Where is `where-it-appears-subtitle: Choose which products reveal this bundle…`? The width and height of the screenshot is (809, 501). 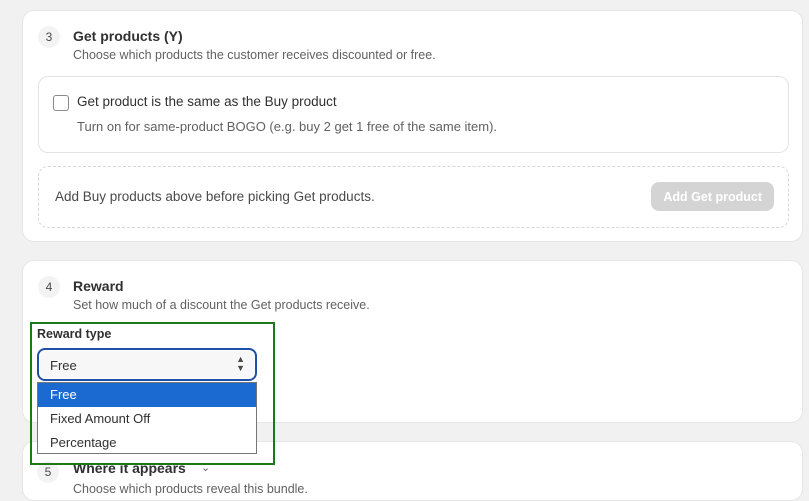
where-it-appears-subtitle: Choose which products reveal this bundle… is located at coordinates (190, 489).